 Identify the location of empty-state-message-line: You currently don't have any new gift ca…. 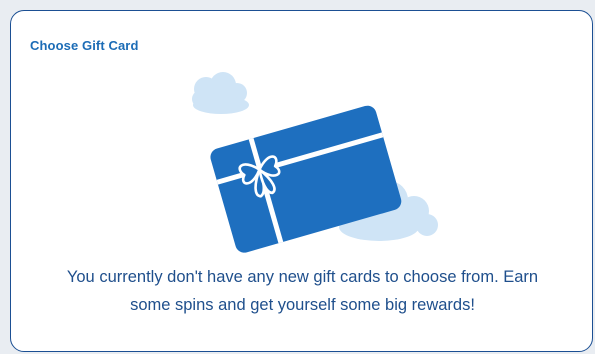
(302, 277).